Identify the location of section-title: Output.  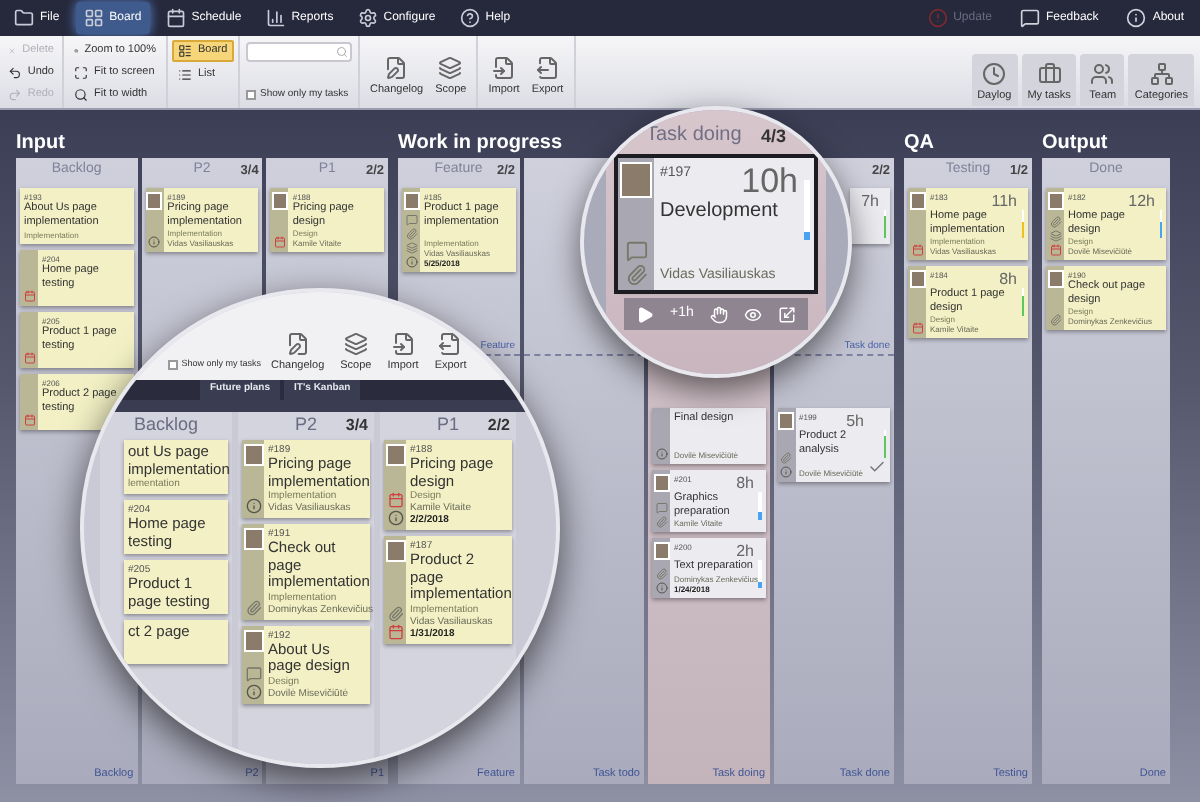
(1075, 144).